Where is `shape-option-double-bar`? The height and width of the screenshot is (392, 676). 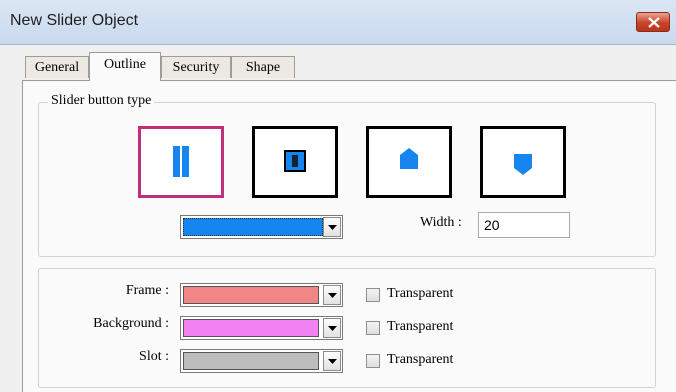
shape-option-double-bar is located at coordinates (181, 162).